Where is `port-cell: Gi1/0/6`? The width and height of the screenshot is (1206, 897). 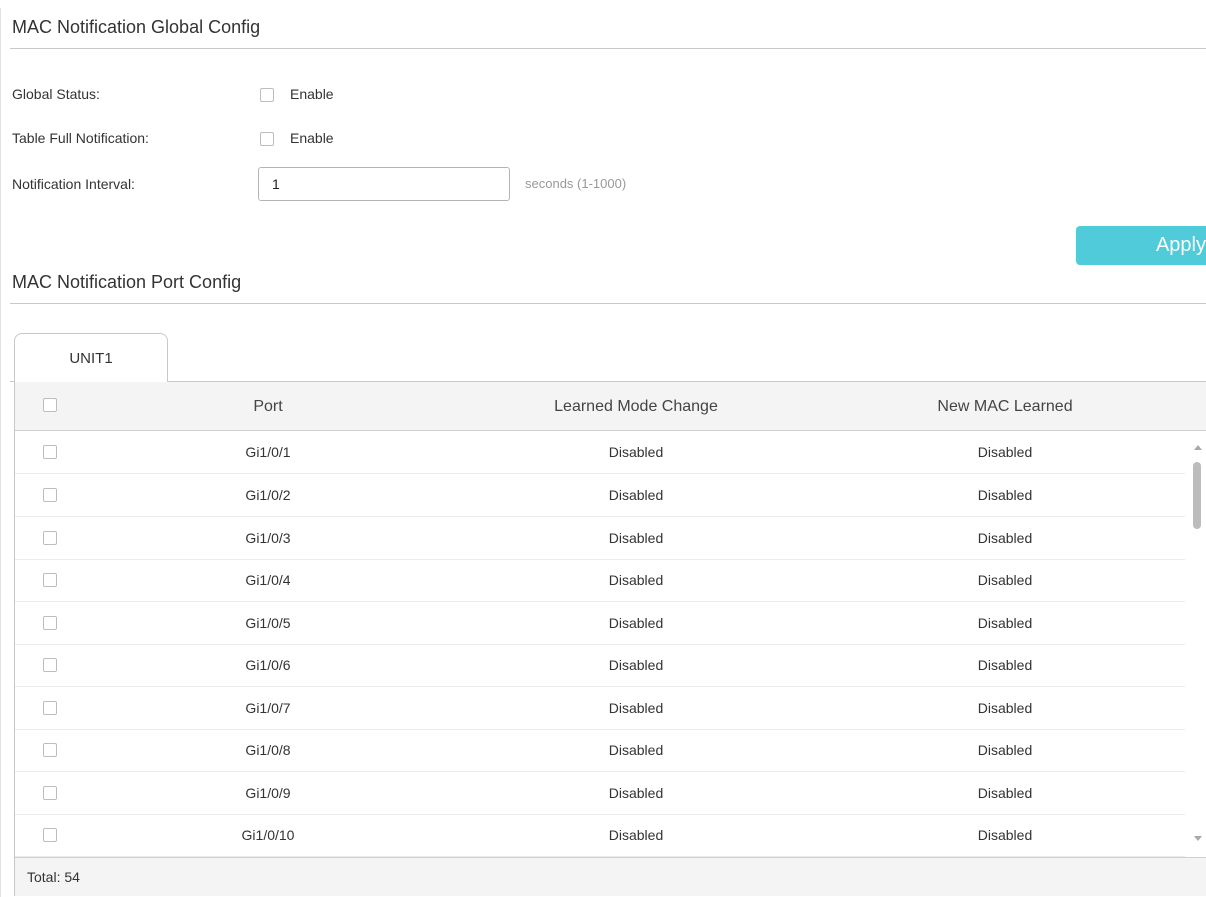 port-cell: Gi1/0/6 is located at coordinates (268, 665).